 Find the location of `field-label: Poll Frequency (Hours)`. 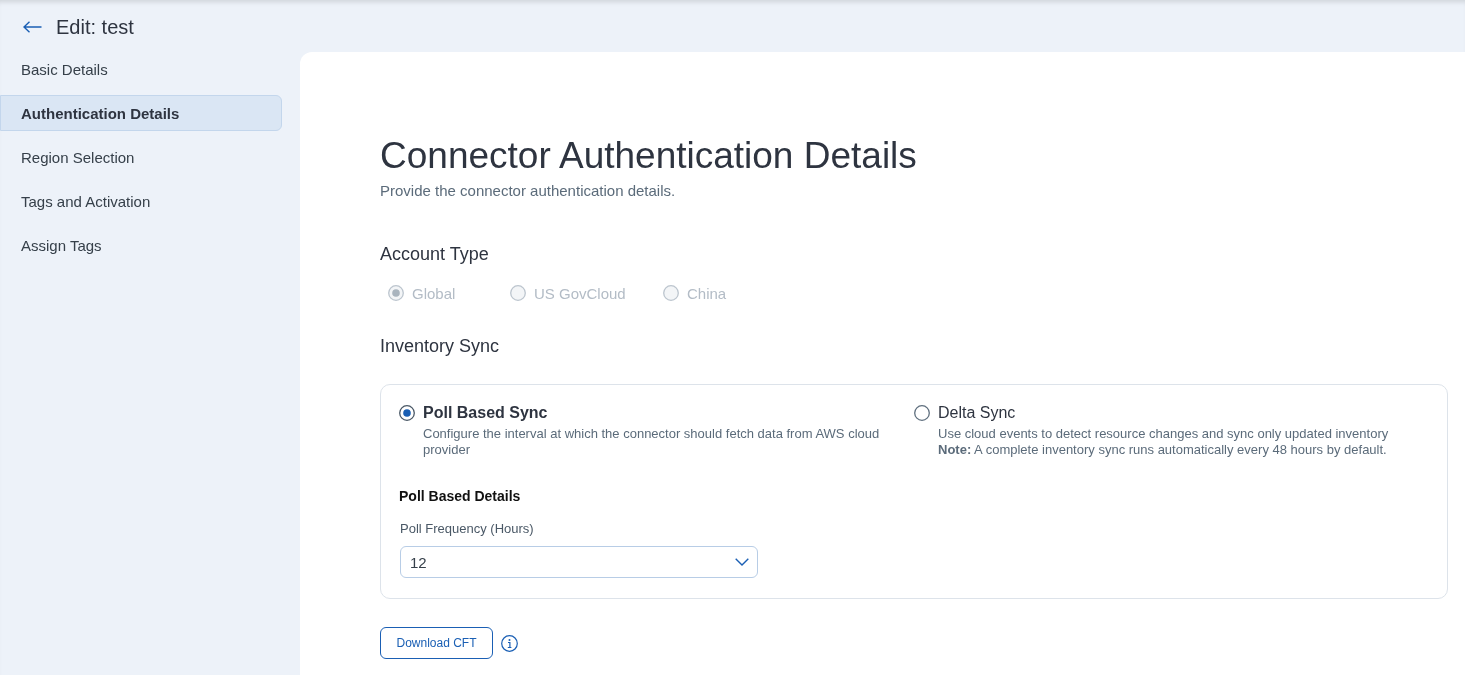

field-label: Poll Frequency (Hours) is located at coordinates (467, 529).